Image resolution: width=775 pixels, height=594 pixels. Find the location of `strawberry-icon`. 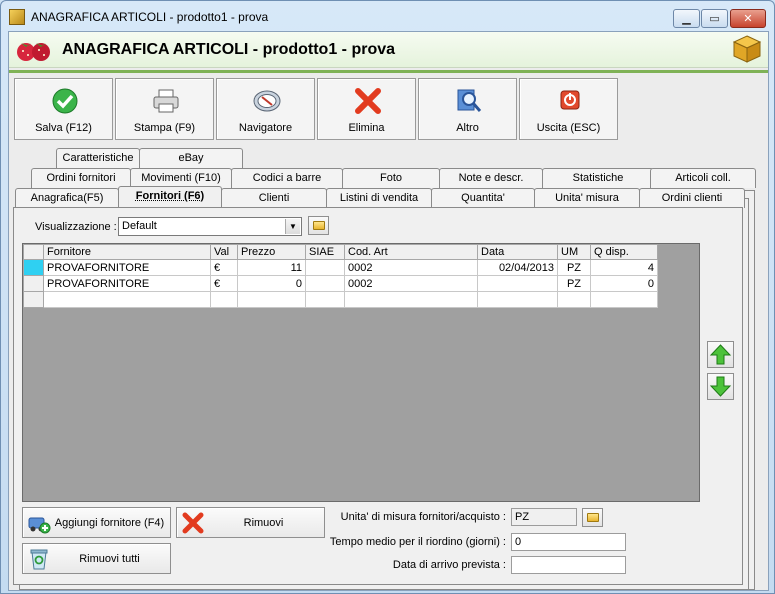

strawberry-icon is located at coordinates (33, 52).